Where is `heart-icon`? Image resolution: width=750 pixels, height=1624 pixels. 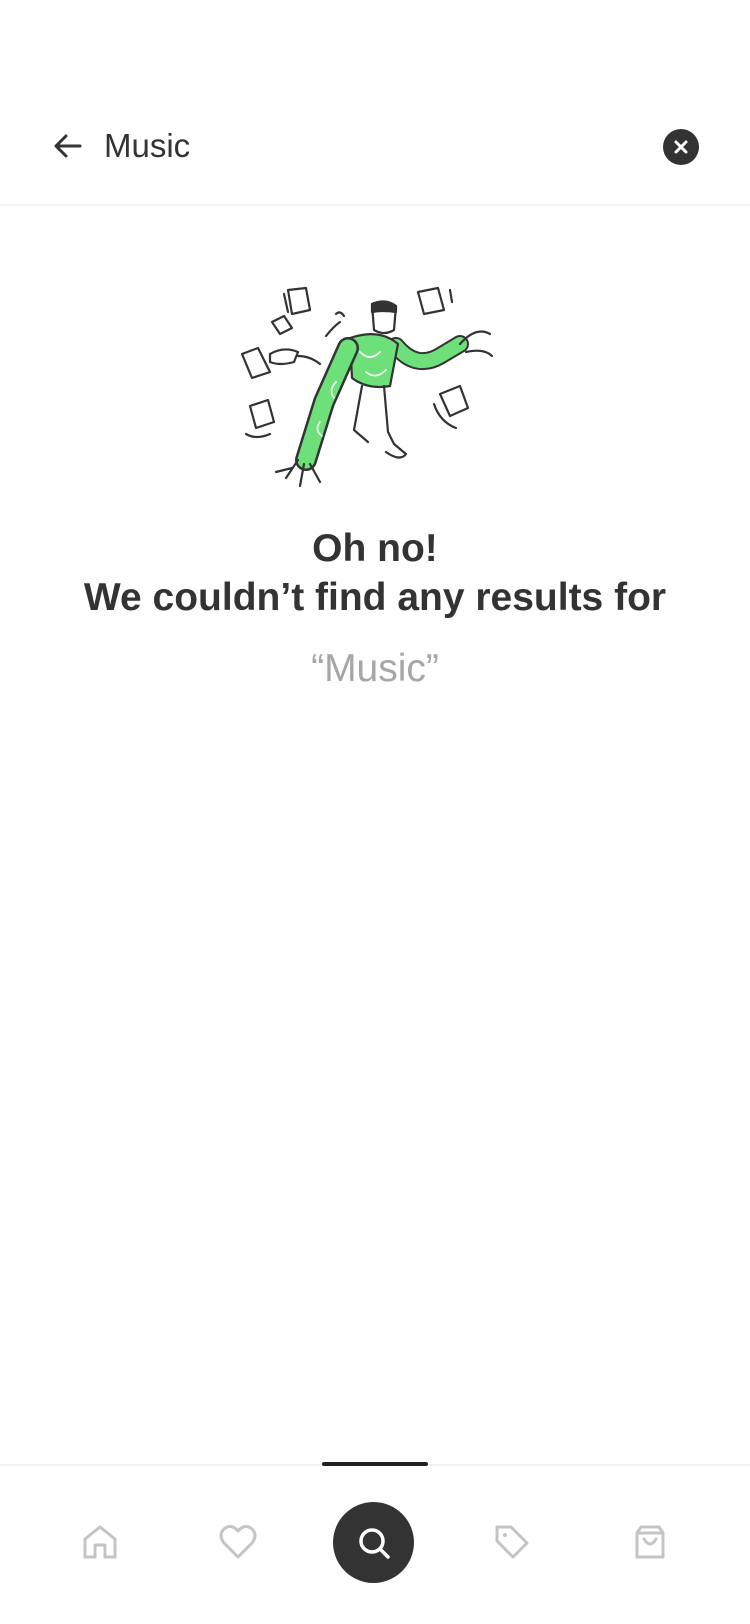 heart-icon is located at coordinates (238, 1541).